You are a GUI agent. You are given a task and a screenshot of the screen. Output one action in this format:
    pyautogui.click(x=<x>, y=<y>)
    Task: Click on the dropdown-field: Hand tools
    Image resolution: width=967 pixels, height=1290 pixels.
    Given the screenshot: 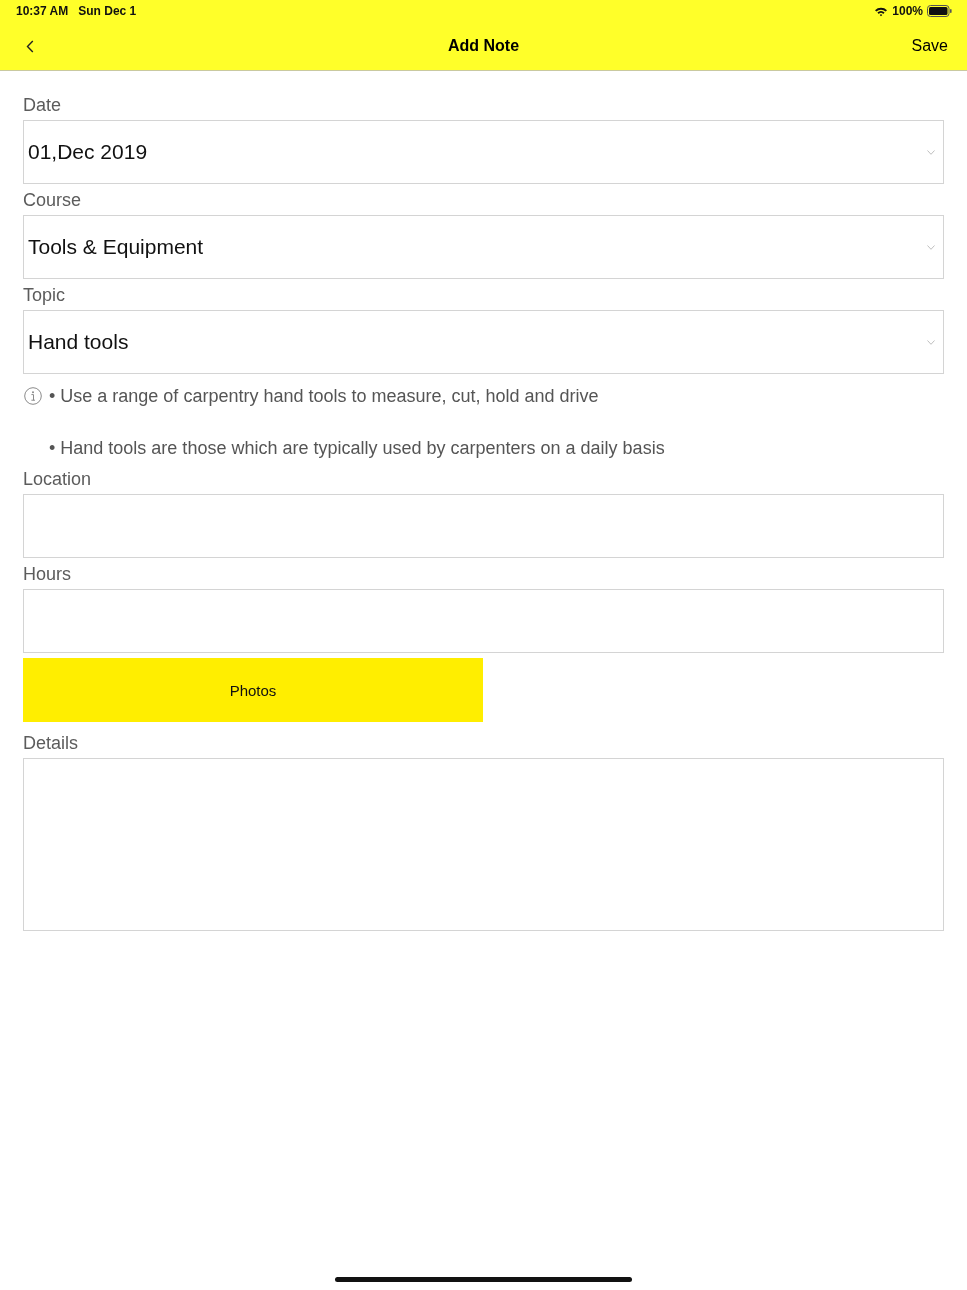 What is the action you would take?
    pyautogui.click(x=483, y=342)
    